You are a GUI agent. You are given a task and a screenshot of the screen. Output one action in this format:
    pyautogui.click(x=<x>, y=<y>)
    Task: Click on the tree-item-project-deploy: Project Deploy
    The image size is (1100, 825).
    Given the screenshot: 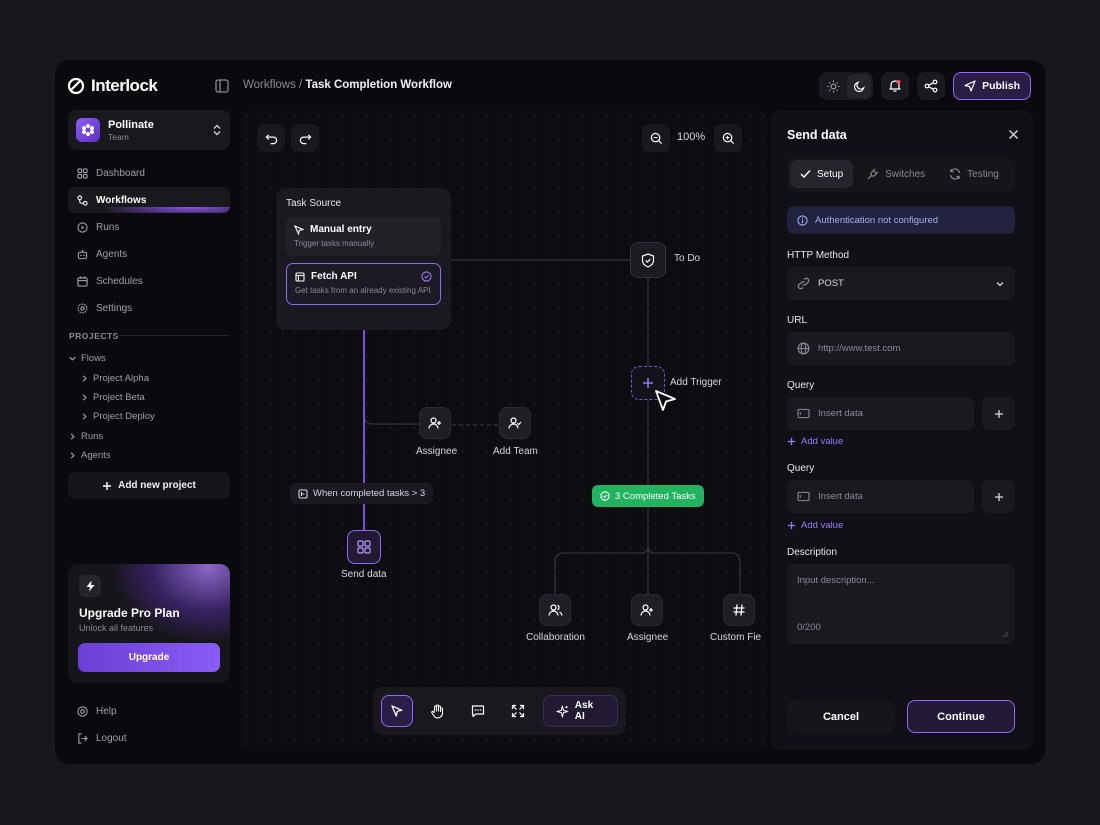 What is the action you would take?
    pyautogui.click(x=111, y=416)
    